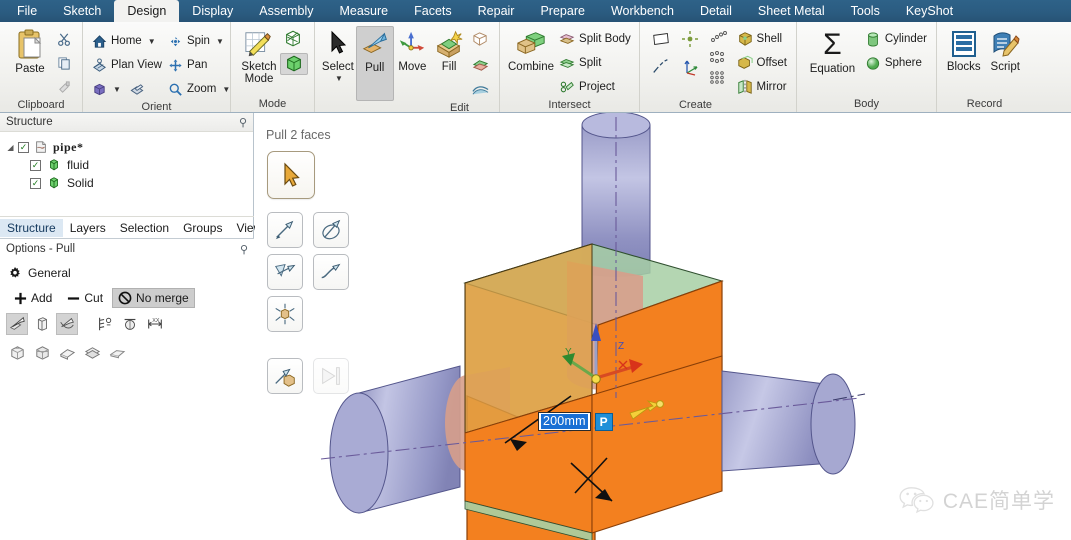 This screenshot has width=1071, height=540. I want to click on cut-option-button: Cut, so click(85, 298).